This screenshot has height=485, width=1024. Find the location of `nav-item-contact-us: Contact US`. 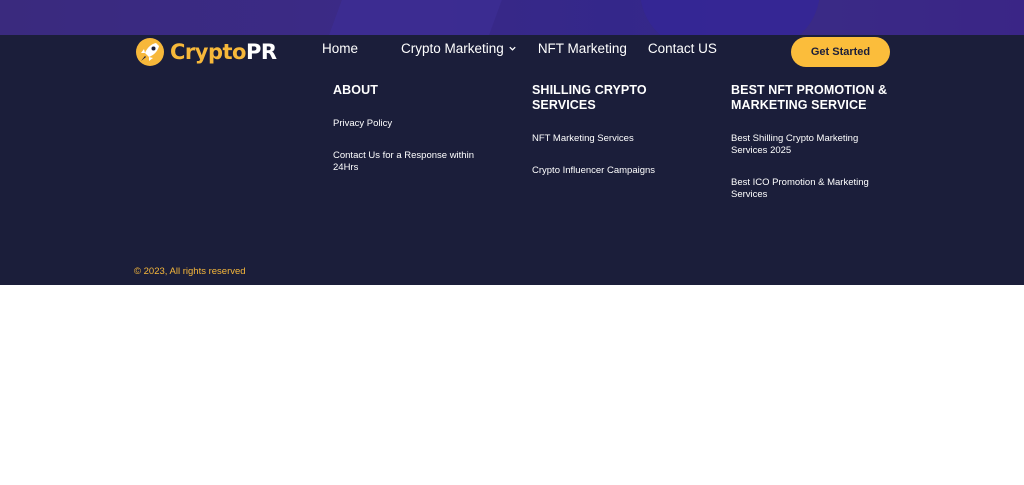

nav-item-contact-us: Contact US is located at coordinates (682, 48).